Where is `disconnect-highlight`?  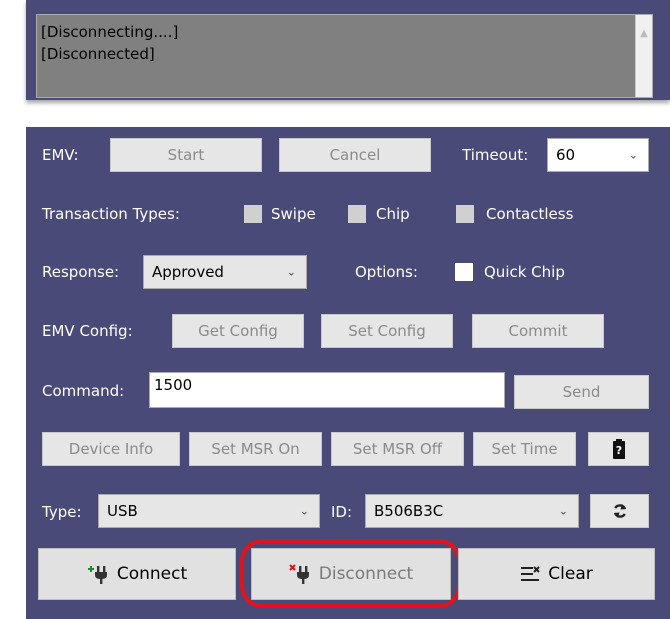
disconnect-highlight is located at coordinates (350, 573).